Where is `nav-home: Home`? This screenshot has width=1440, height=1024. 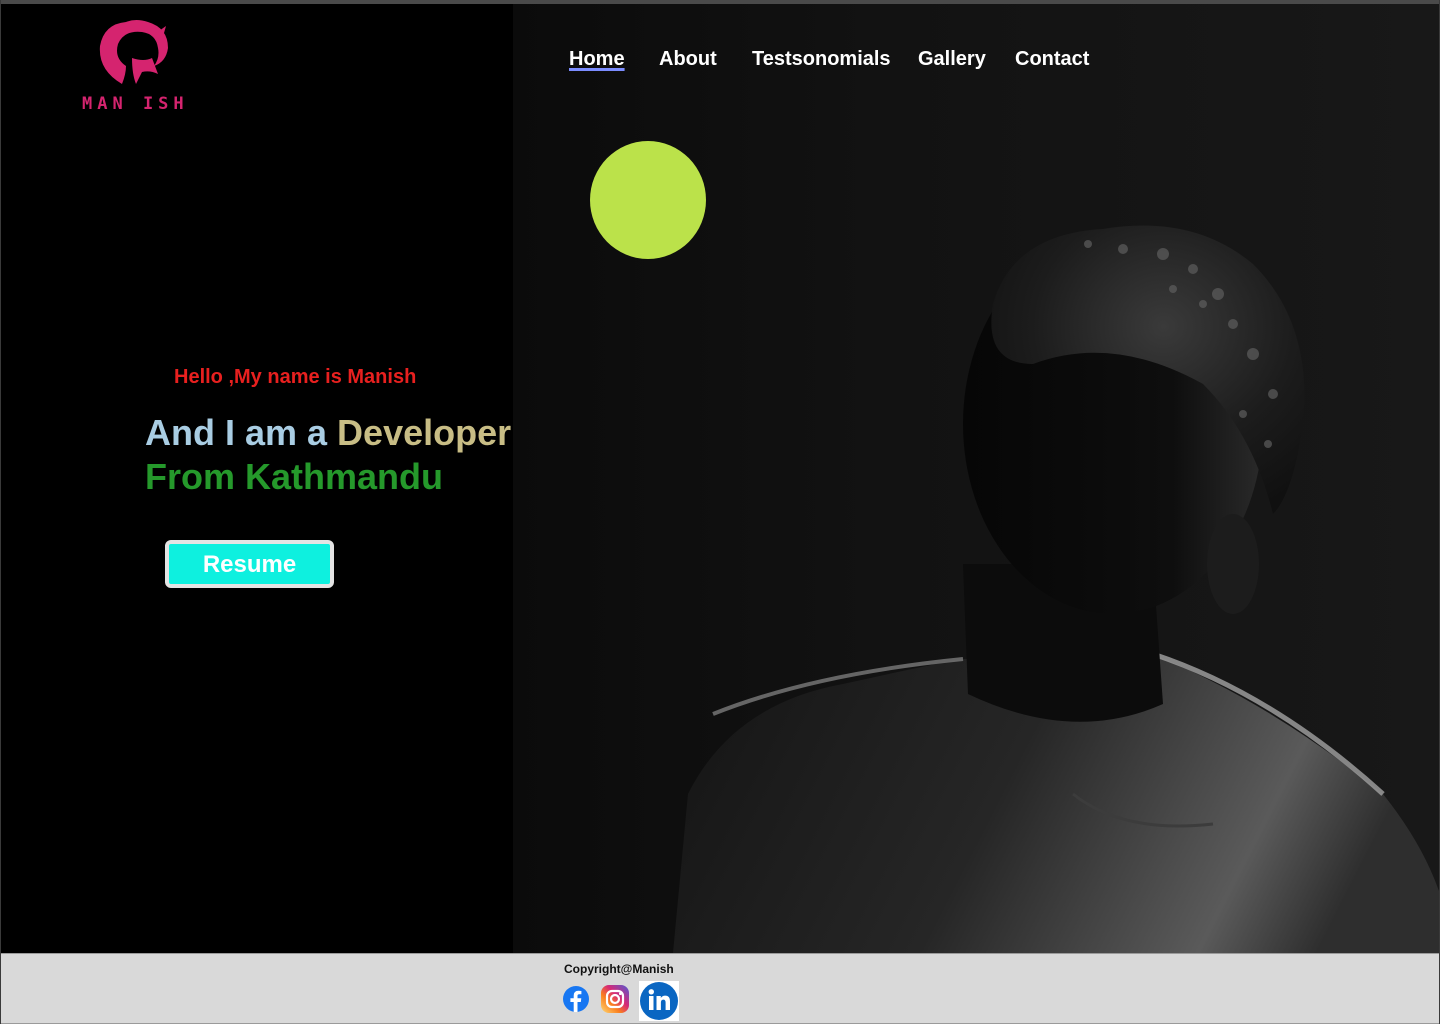 nav-home: Home is located at coordinates (597, 59).